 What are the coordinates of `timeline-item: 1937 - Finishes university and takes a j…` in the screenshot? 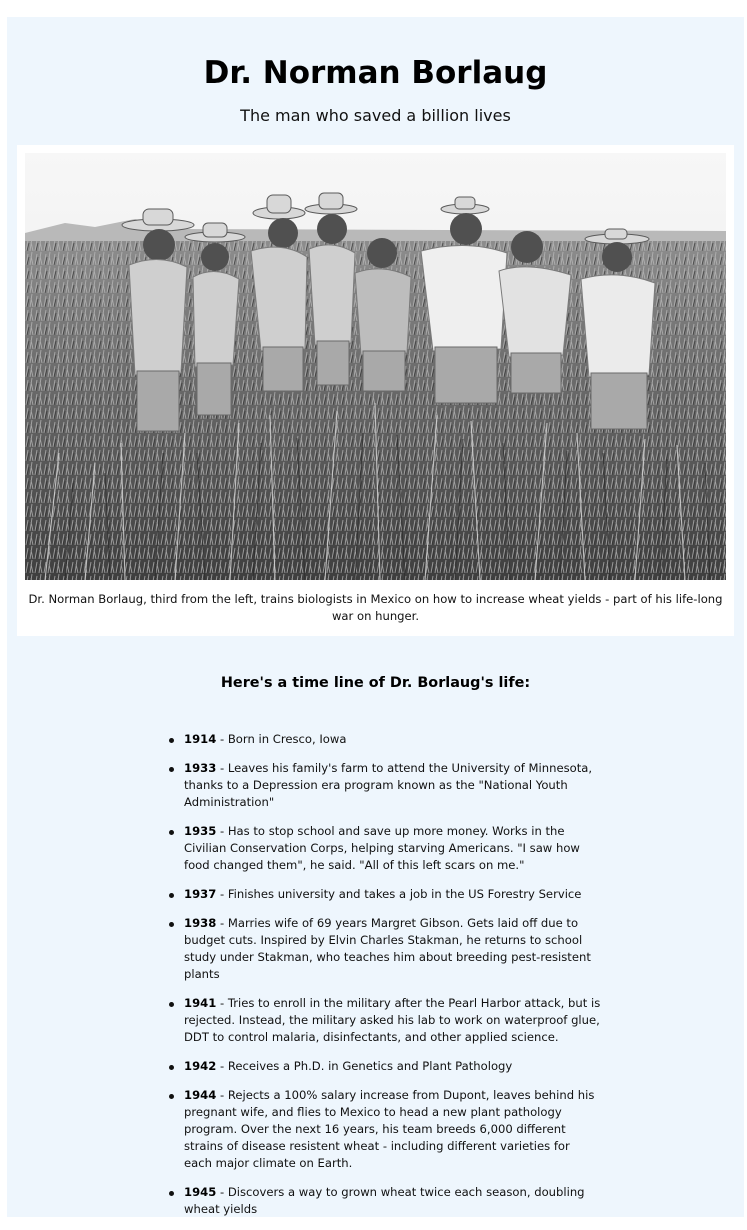 It's located at (385, 894).